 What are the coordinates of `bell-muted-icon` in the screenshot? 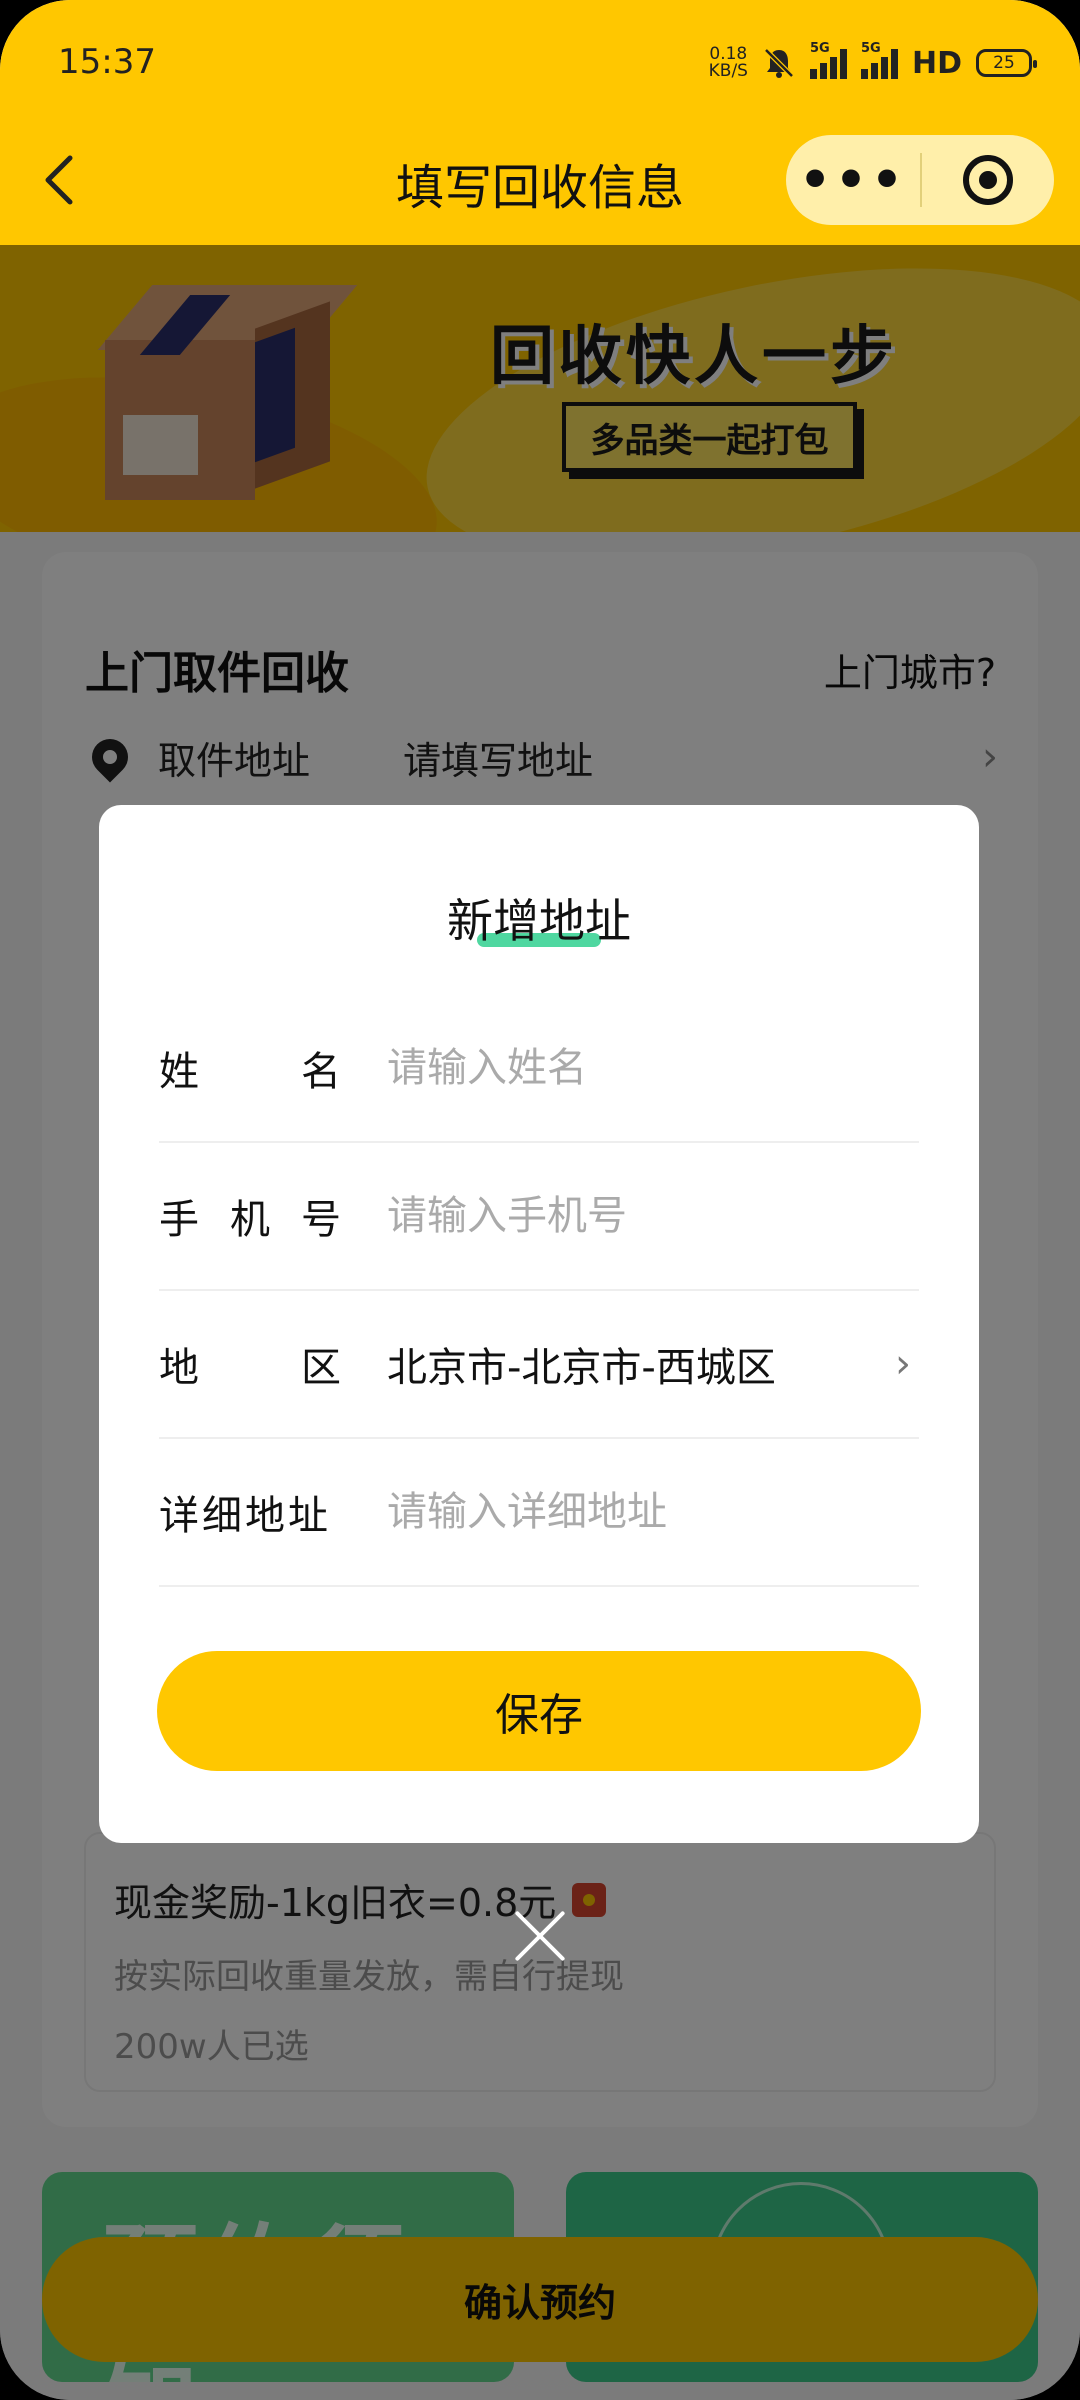 It's located at (779, 63).